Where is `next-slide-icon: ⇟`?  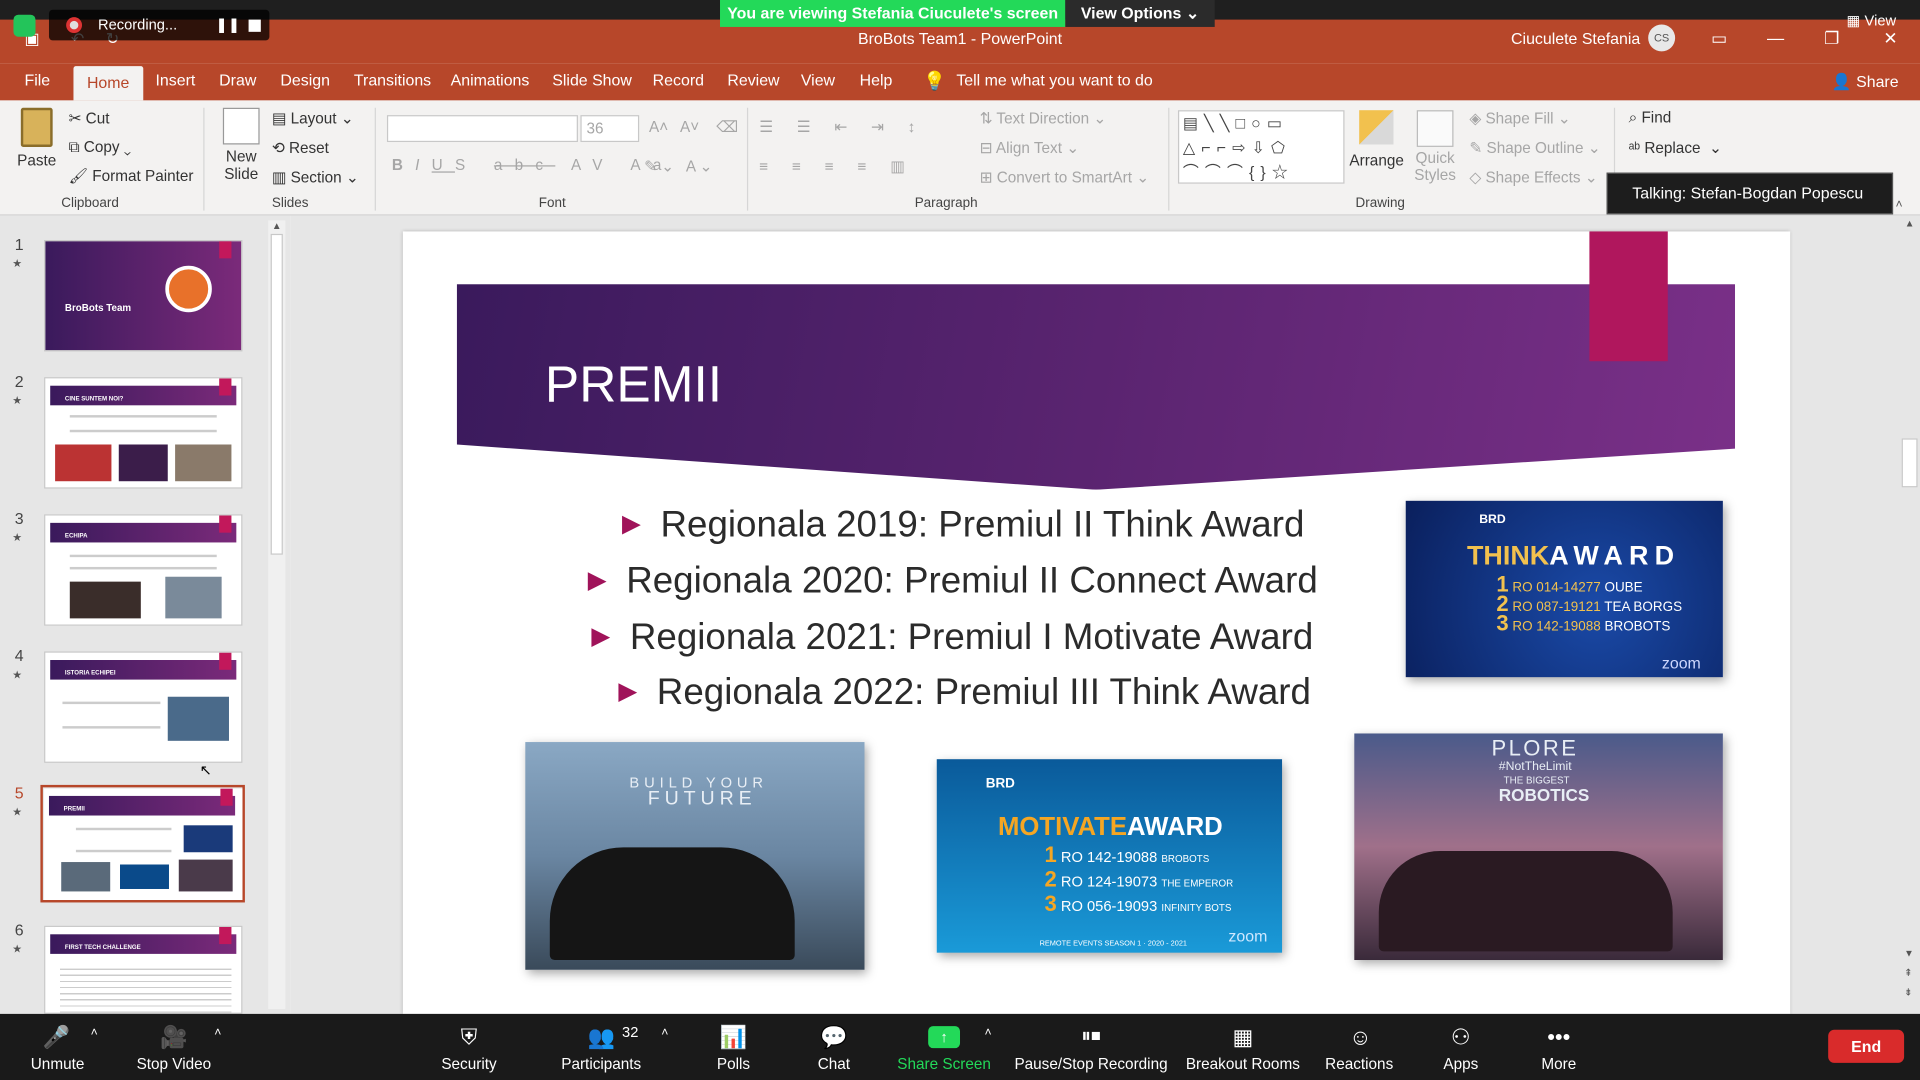
next-slide-icon: ⇟ is located at coordinates (1908, 992).